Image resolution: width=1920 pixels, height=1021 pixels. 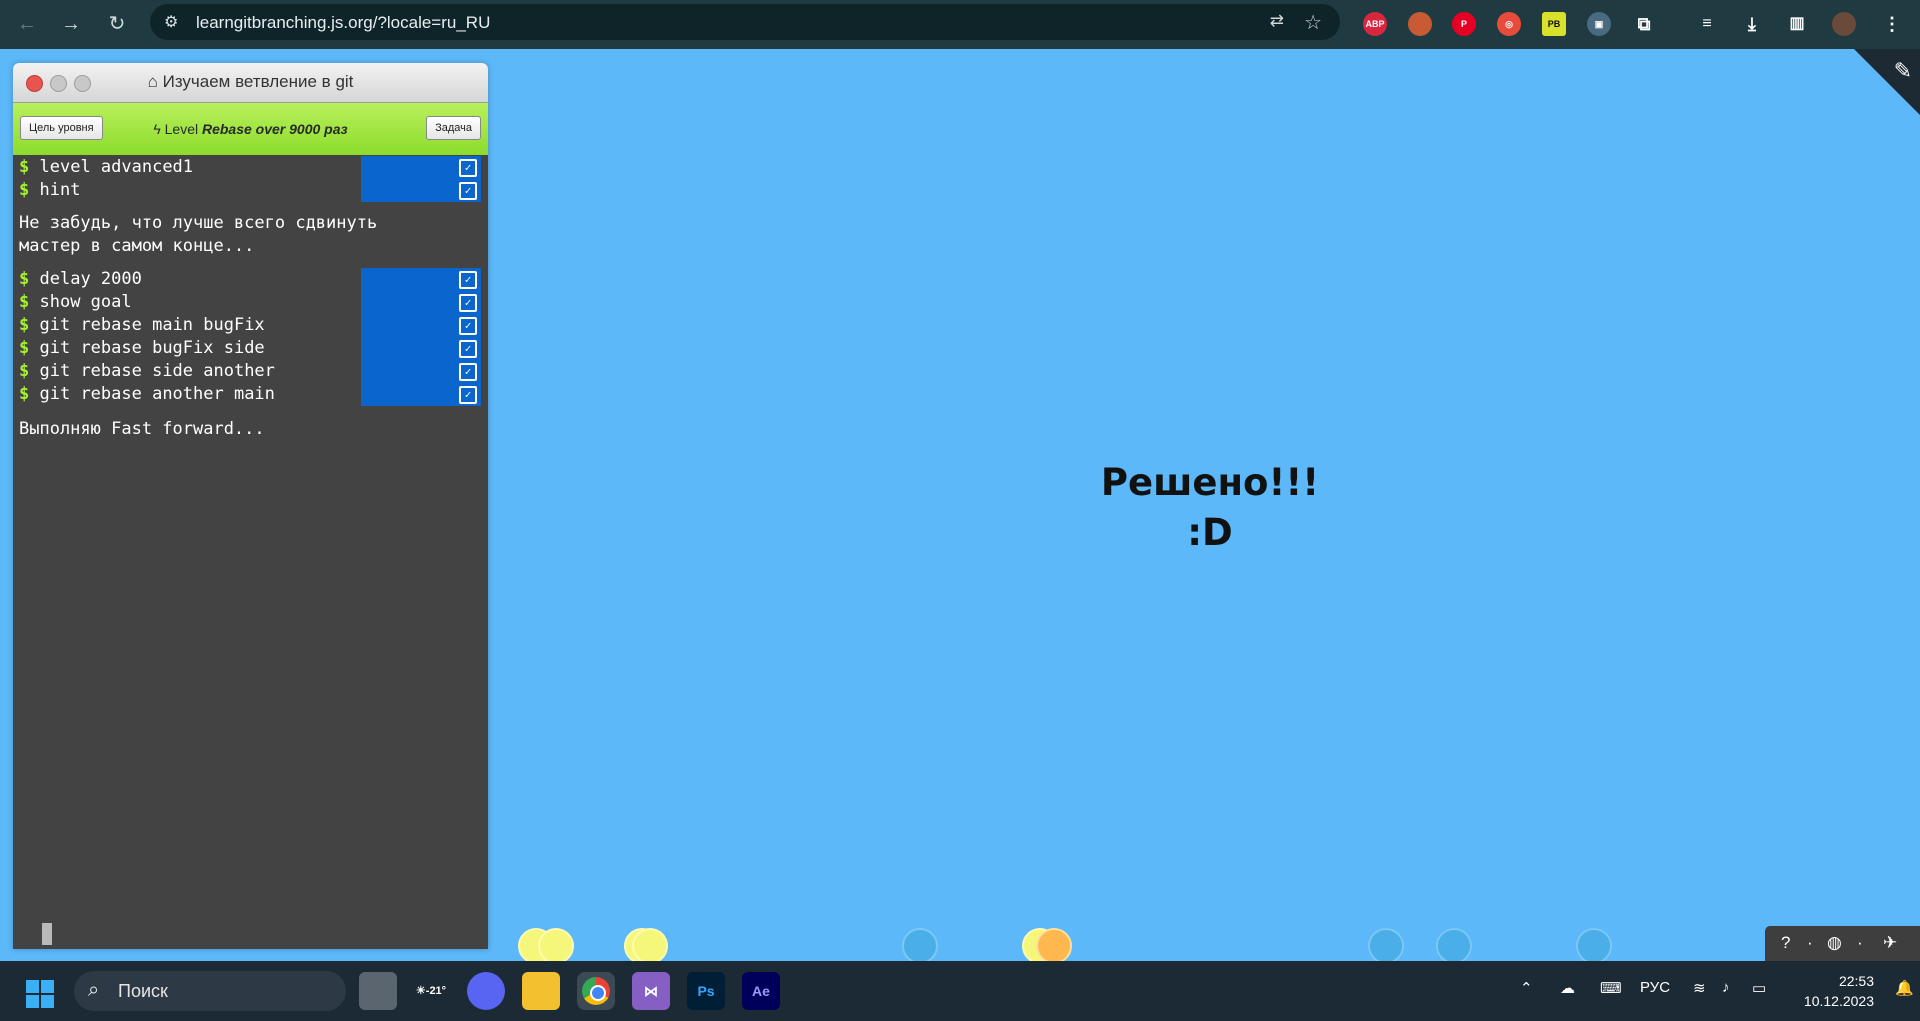 What do you see at coordinates (157, 129) in the screenshot?
I see `lightning-icon: ϟ` at bounding box center [157, 129].